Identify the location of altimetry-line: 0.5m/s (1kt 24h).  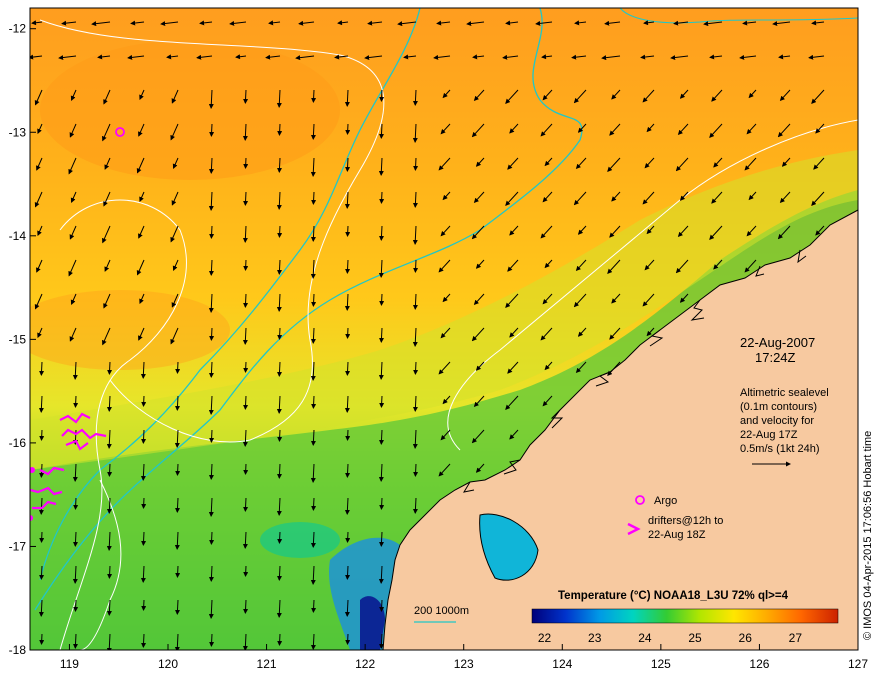
(779, 449).